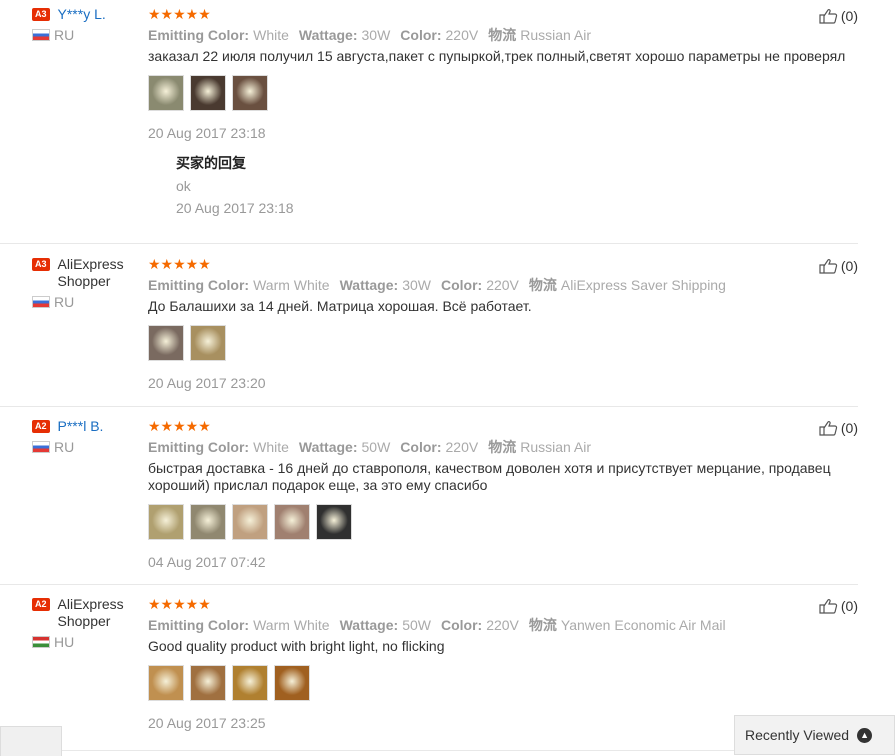 The width and height of the screenshot is (895, 756). I want to click on reviewer-name: Y***y L., so click(82, 14).